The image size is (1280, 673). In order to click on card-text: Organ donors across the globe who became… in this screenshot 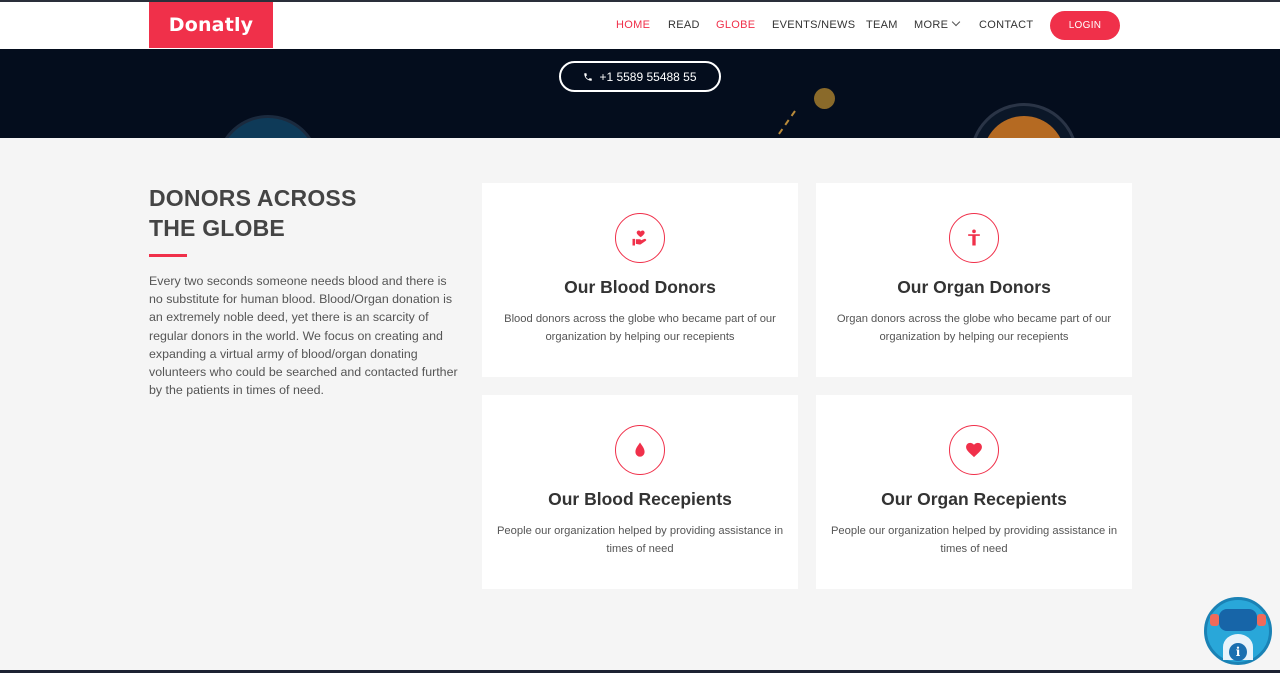, I will do `click(974, 328)`.